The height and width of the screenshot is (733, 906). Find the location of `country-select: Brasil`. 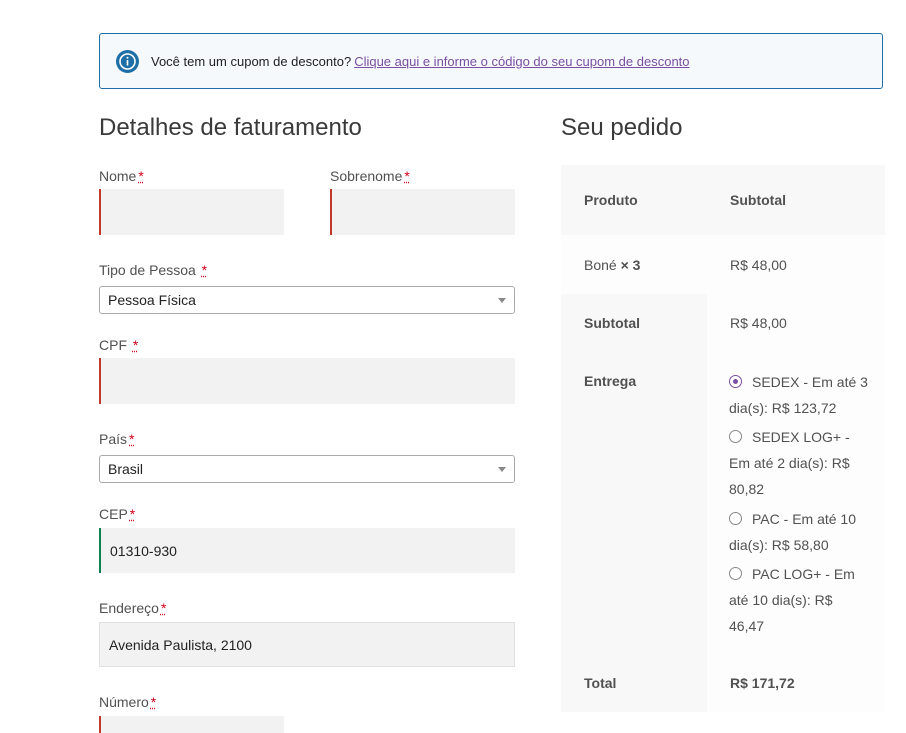

country-select: Brasil is located at coordinates (307, 469).